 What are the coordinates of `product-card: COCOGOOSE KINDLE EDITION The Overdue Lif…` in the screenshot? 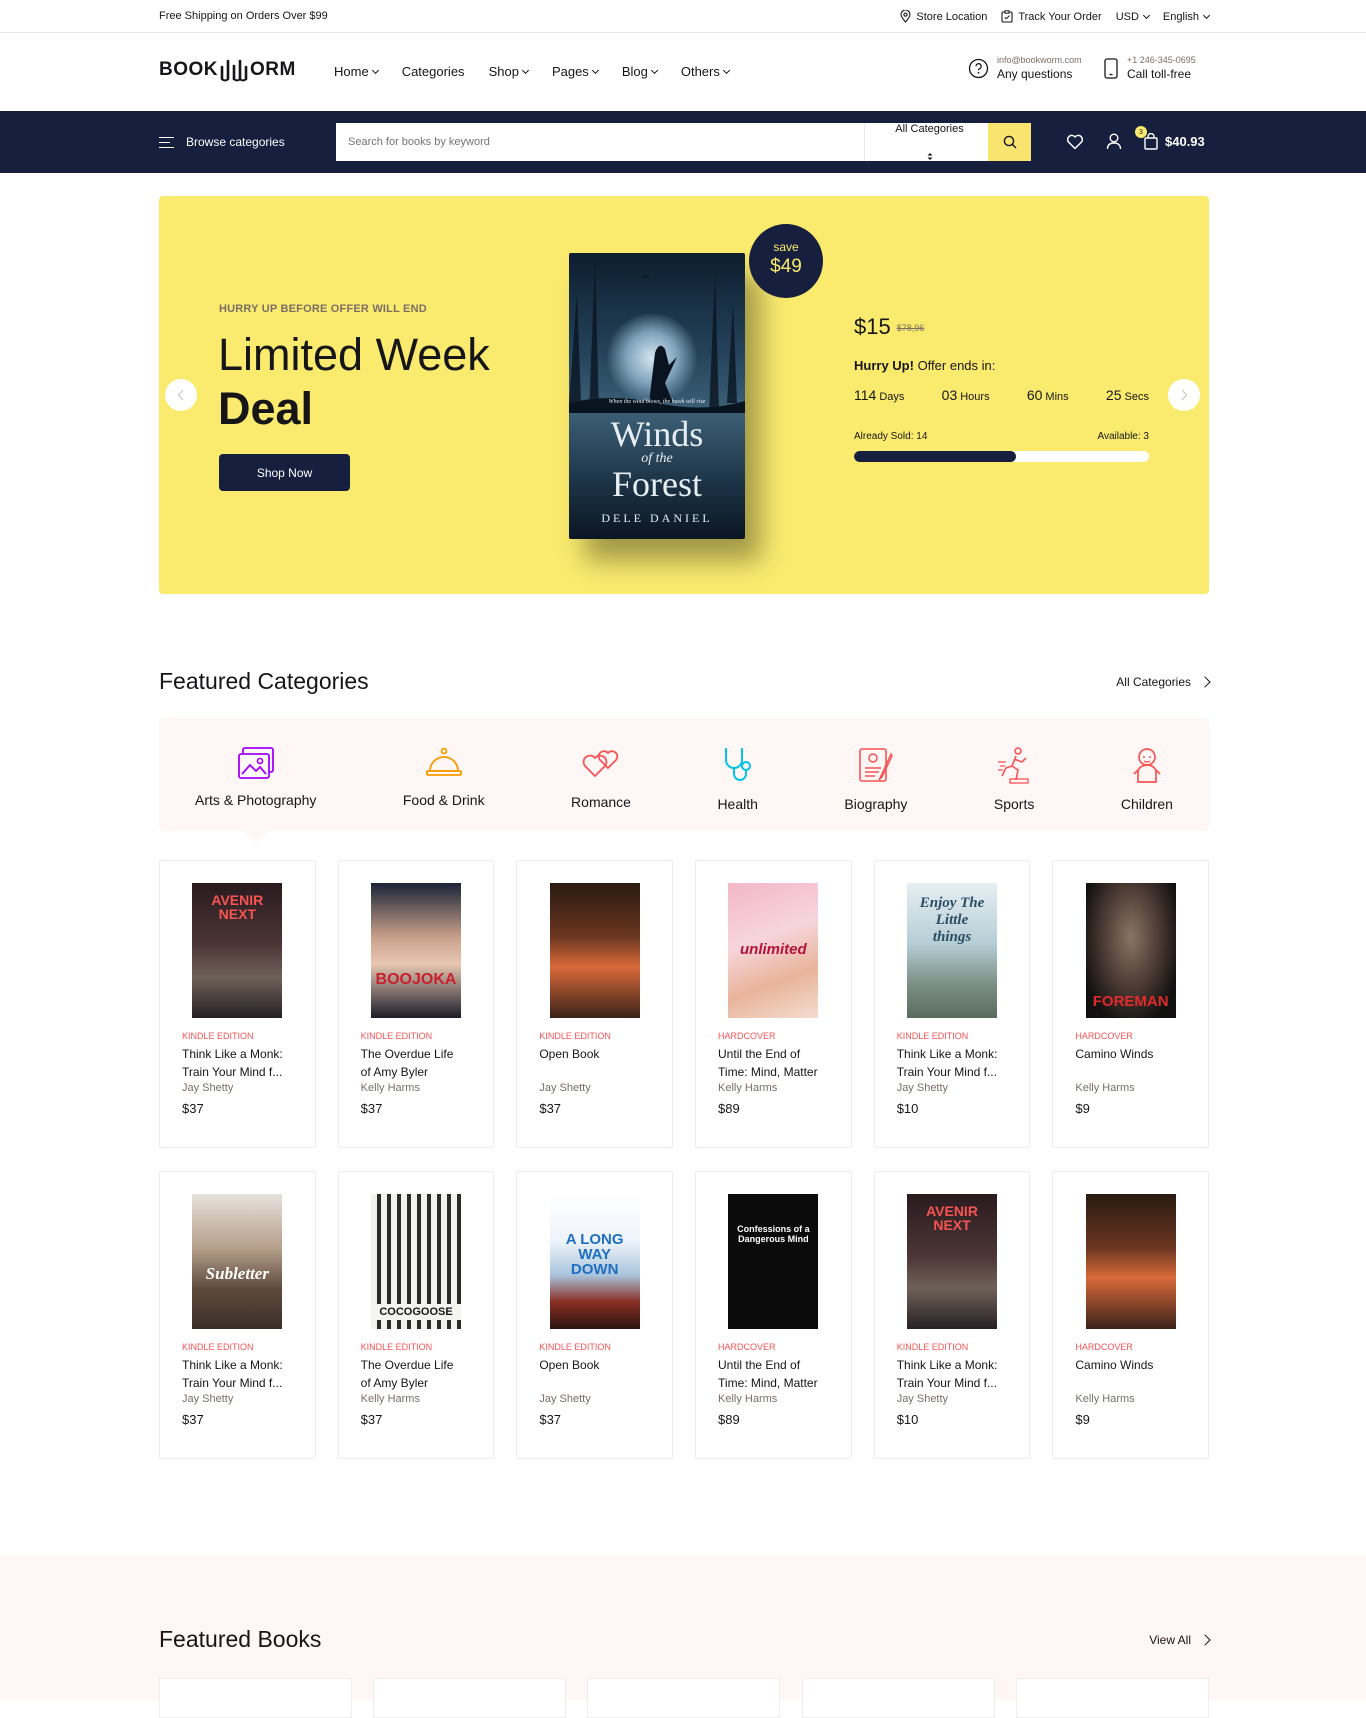 It's located at (416, 1315).